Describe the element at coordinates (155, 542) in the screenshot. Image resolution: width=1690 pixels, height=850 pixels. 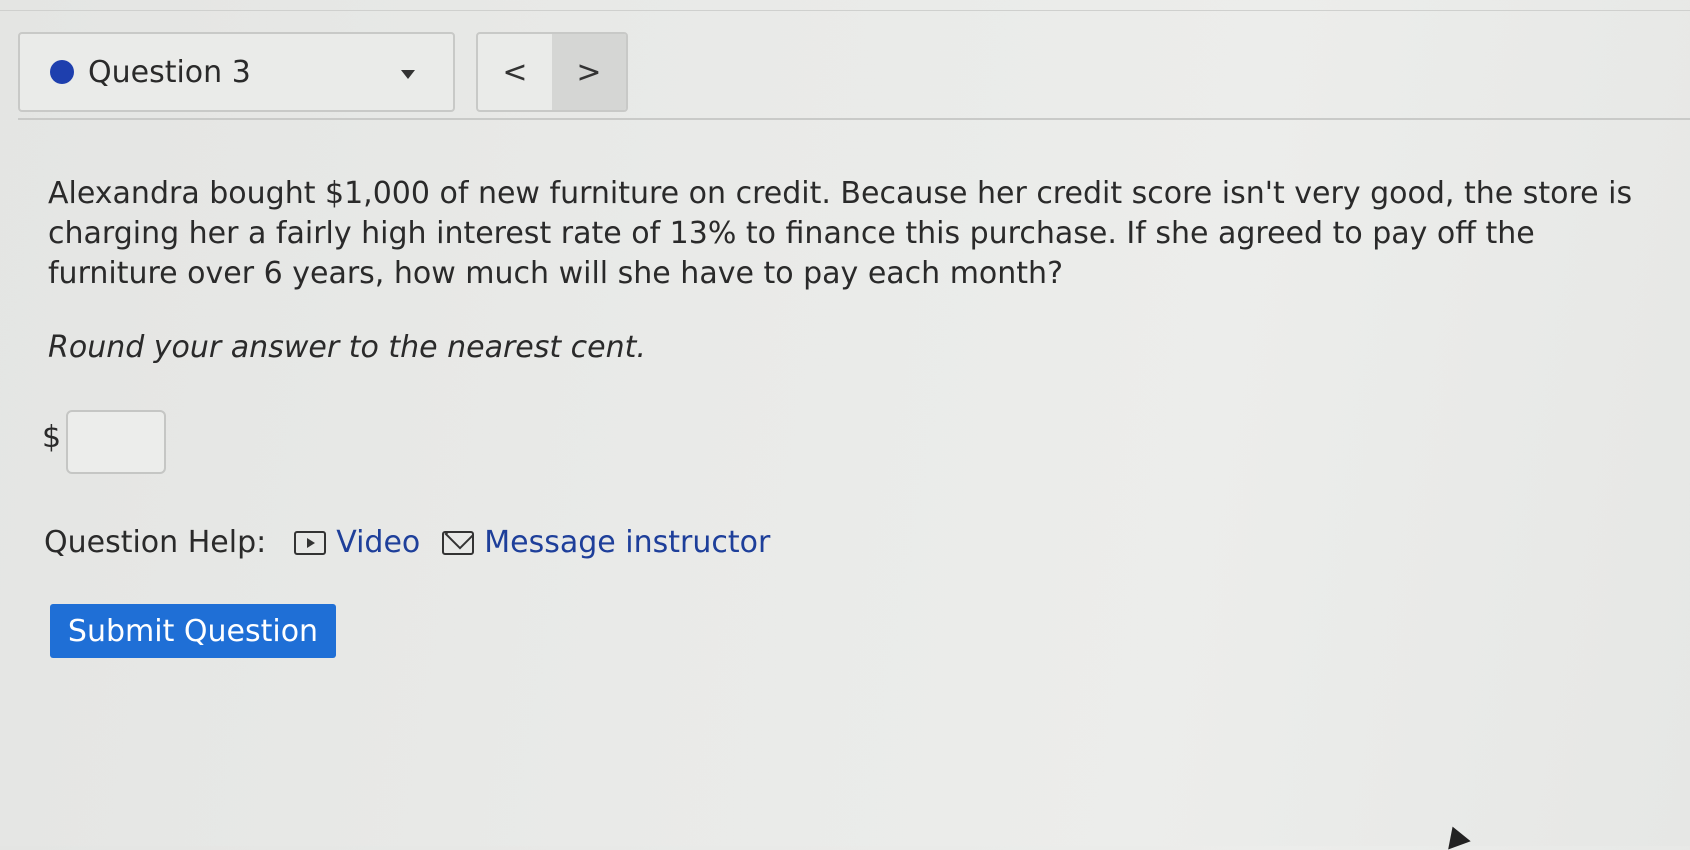
I see `question-help-label: Question Help:` at that location.